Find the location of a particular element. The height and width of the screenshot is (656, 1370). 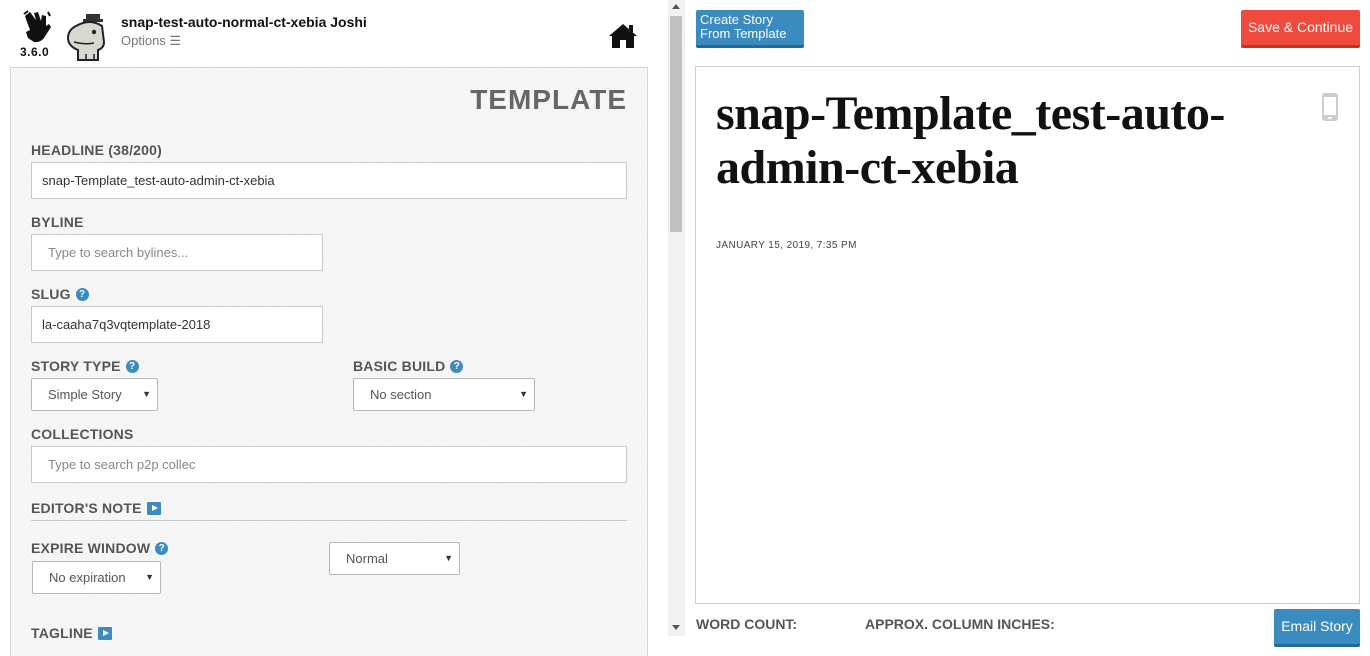

form-scrollbar is located at coordinates (676, 318).